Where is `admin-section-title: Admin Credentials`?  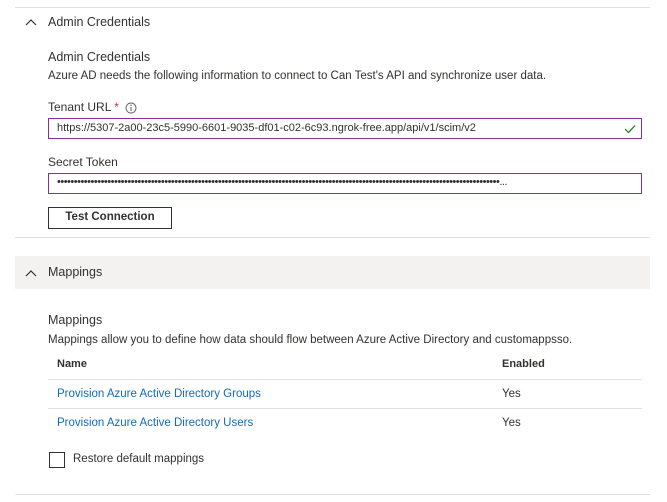
admin-section-title: Admin Credentials is located at coordinates (99, 22).